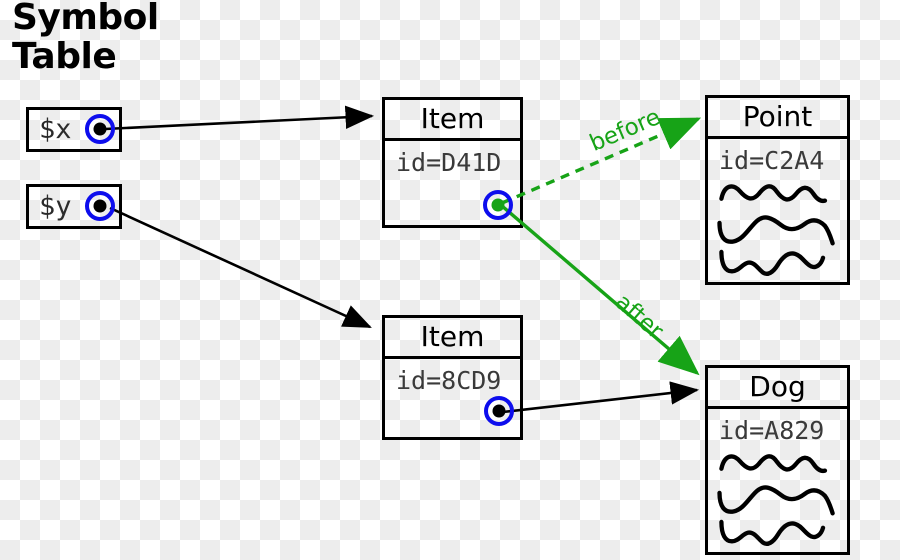 The height and width of the screenshot is (560, 900). What do you see at coordinates (498, 205) in the screenshot?
I see `pointer-dot-item1-slot` at bounding box center [498, 205].